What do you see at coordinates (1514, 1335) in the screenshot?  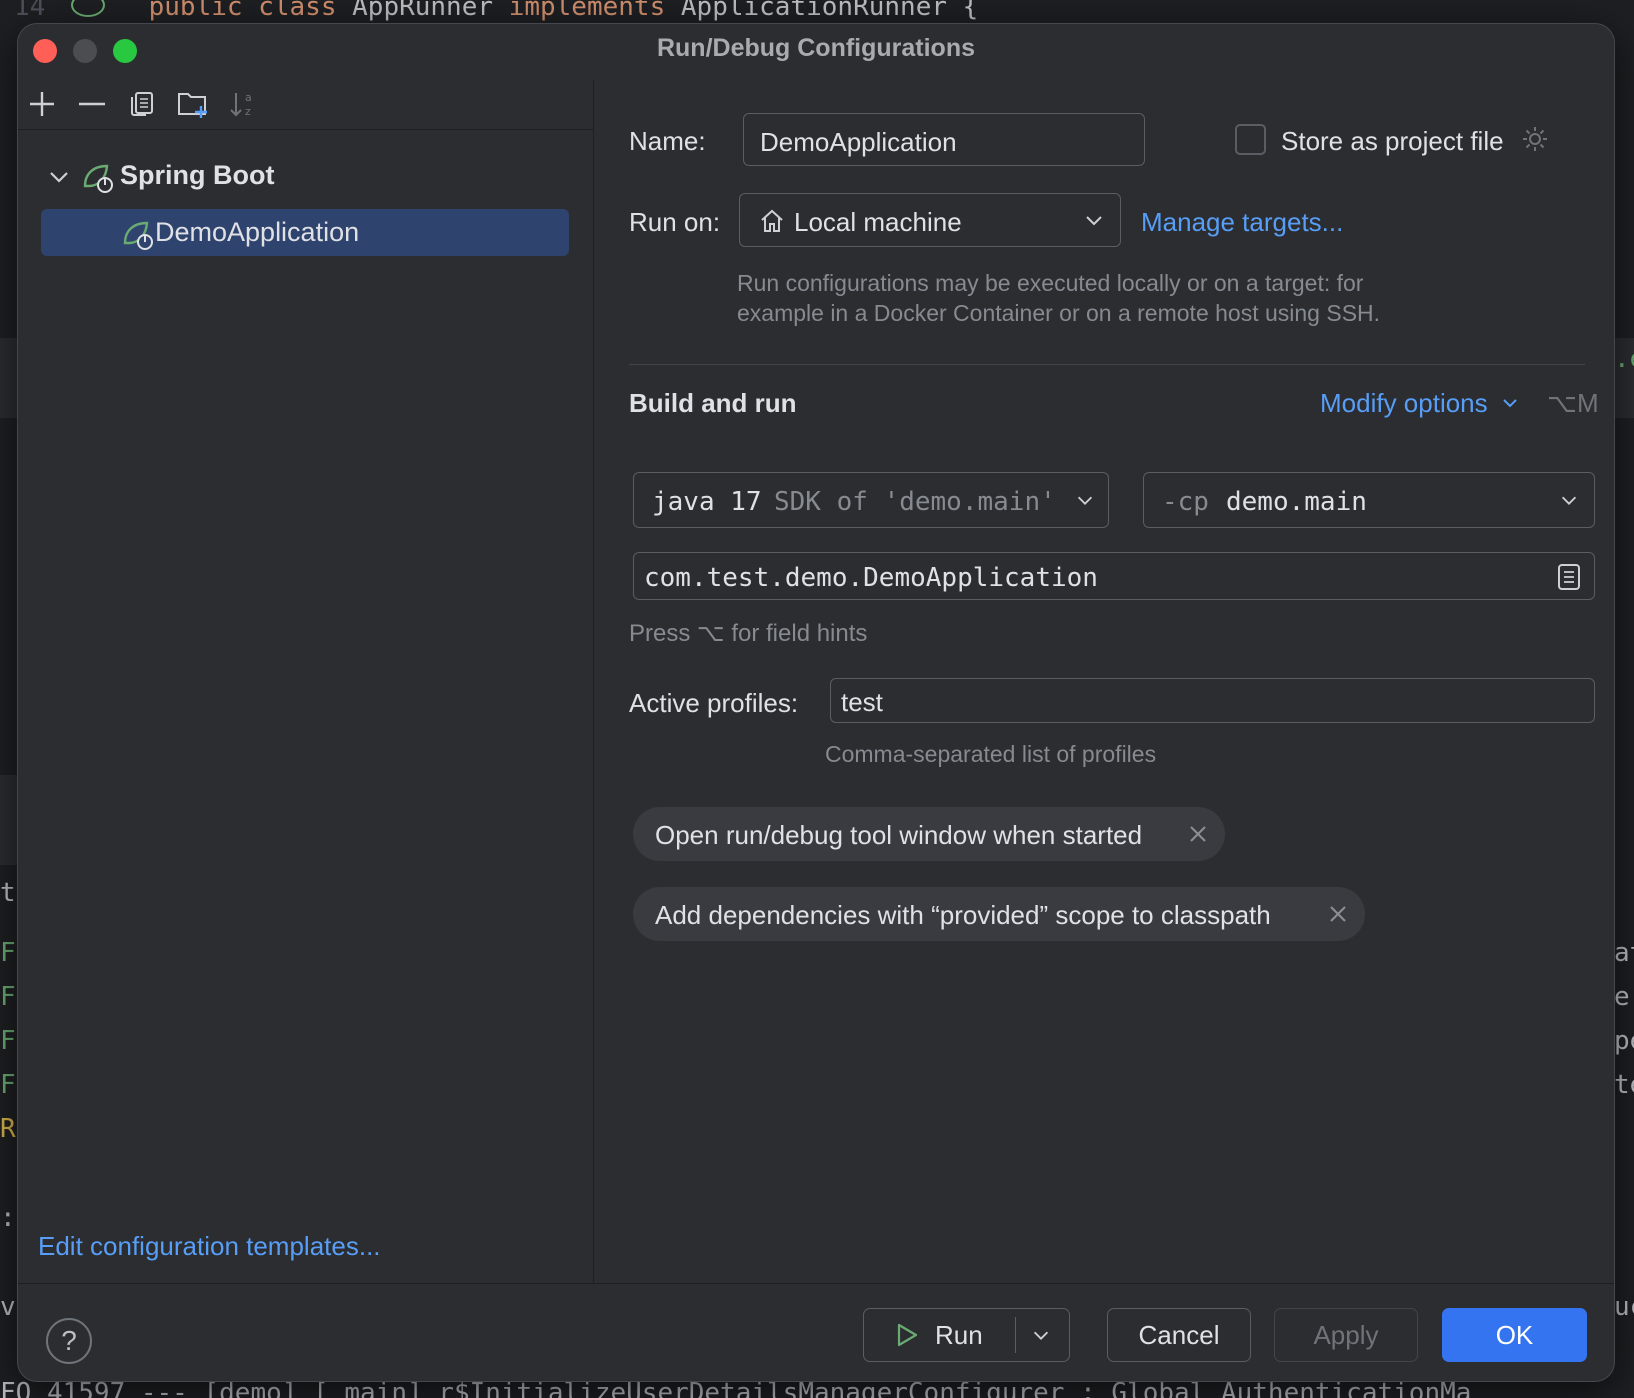 I see `ok-button: OK` at bounding box center [1514, 1335].